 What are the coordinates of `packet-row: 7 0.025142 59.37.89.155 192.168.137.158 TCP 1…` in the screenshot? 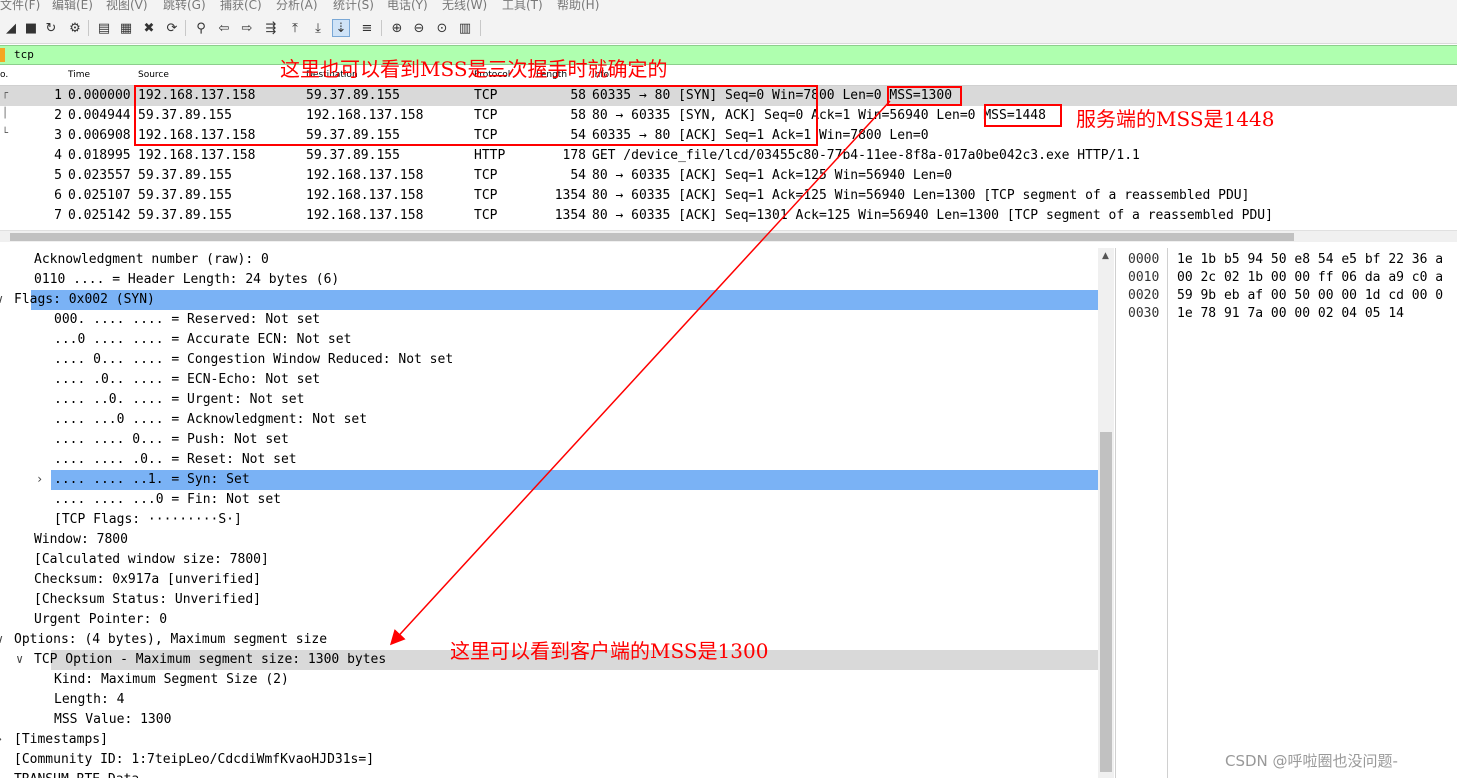 It's located at (728, 216).